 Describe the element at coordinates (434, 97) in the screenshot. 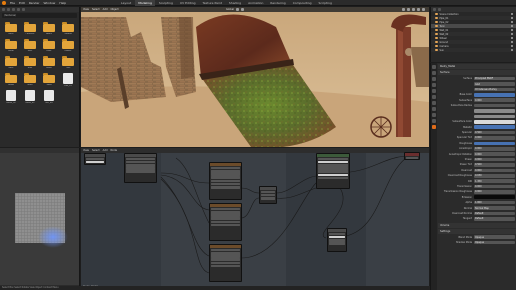

I see `object-tab-icon` at that location.